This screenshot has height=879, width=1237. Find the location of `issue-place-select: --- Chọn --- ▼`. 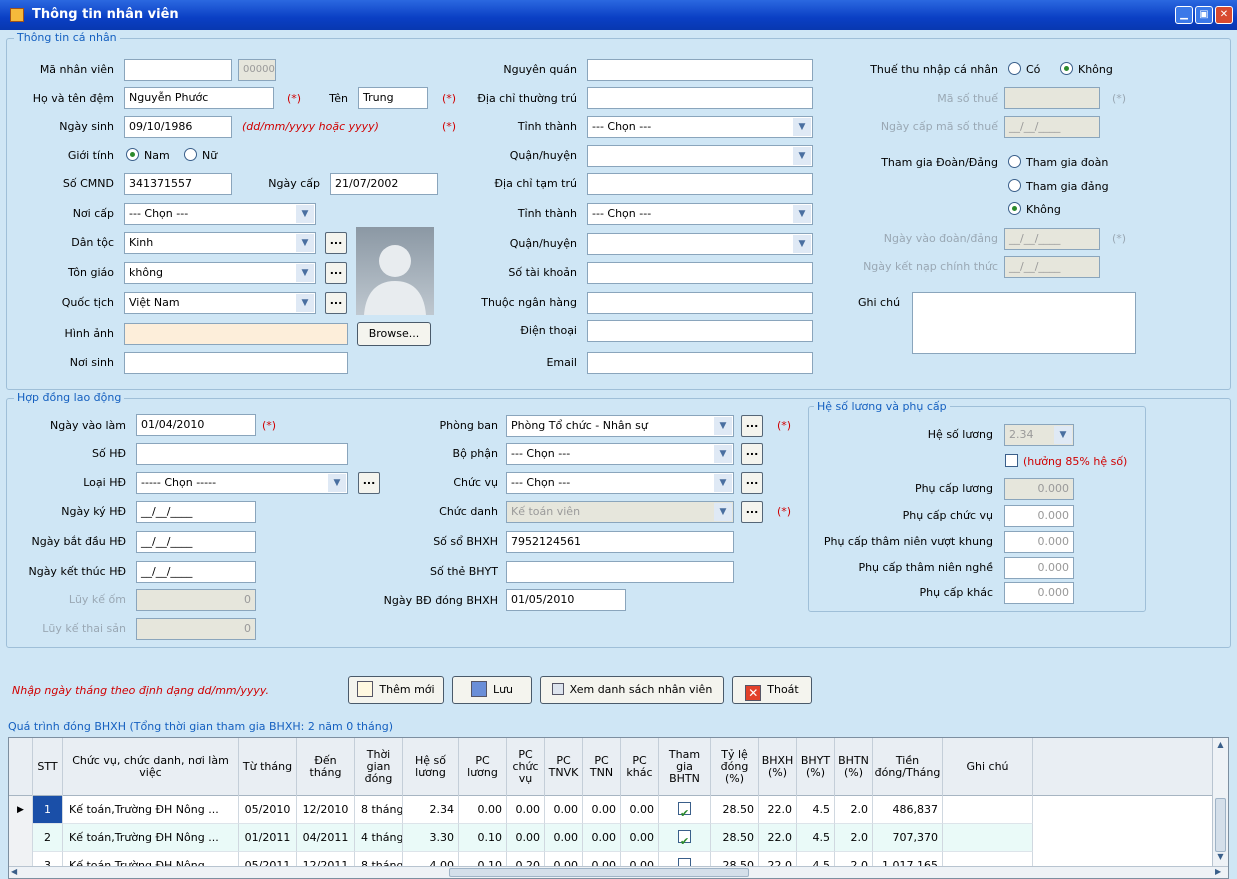

issue-place-select: --- Chọn --- ▼ is located at coordinates (220, 214).